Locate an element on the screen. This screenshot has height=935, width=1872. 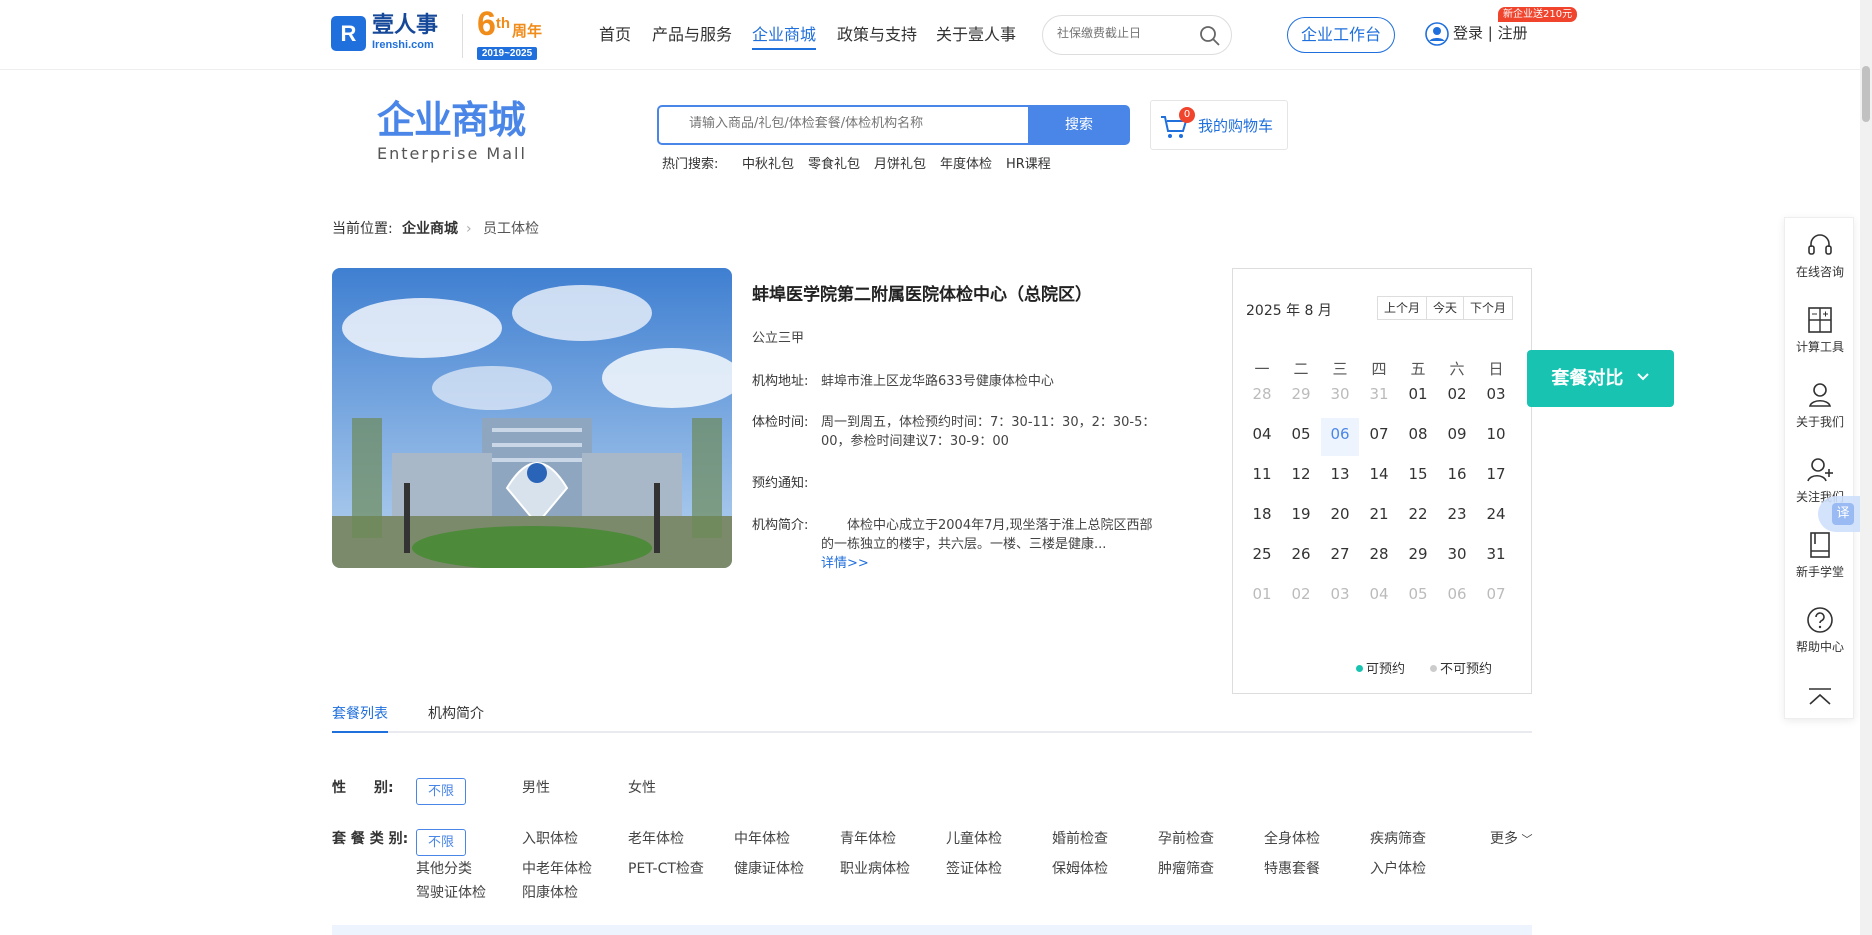
details-link: 详情>> is located at coordinates (845, 564).